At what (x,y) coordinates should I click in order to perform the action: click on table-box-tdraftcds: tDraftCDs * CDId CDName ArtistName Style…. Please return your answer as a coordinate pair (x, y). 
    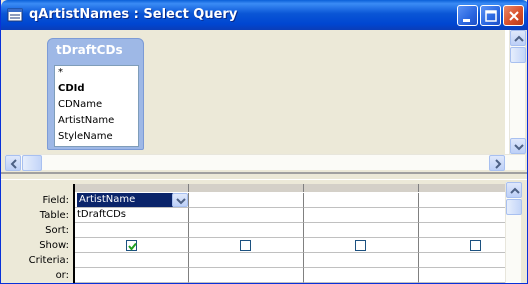
    Looking at the image, I should click on (95, 94).